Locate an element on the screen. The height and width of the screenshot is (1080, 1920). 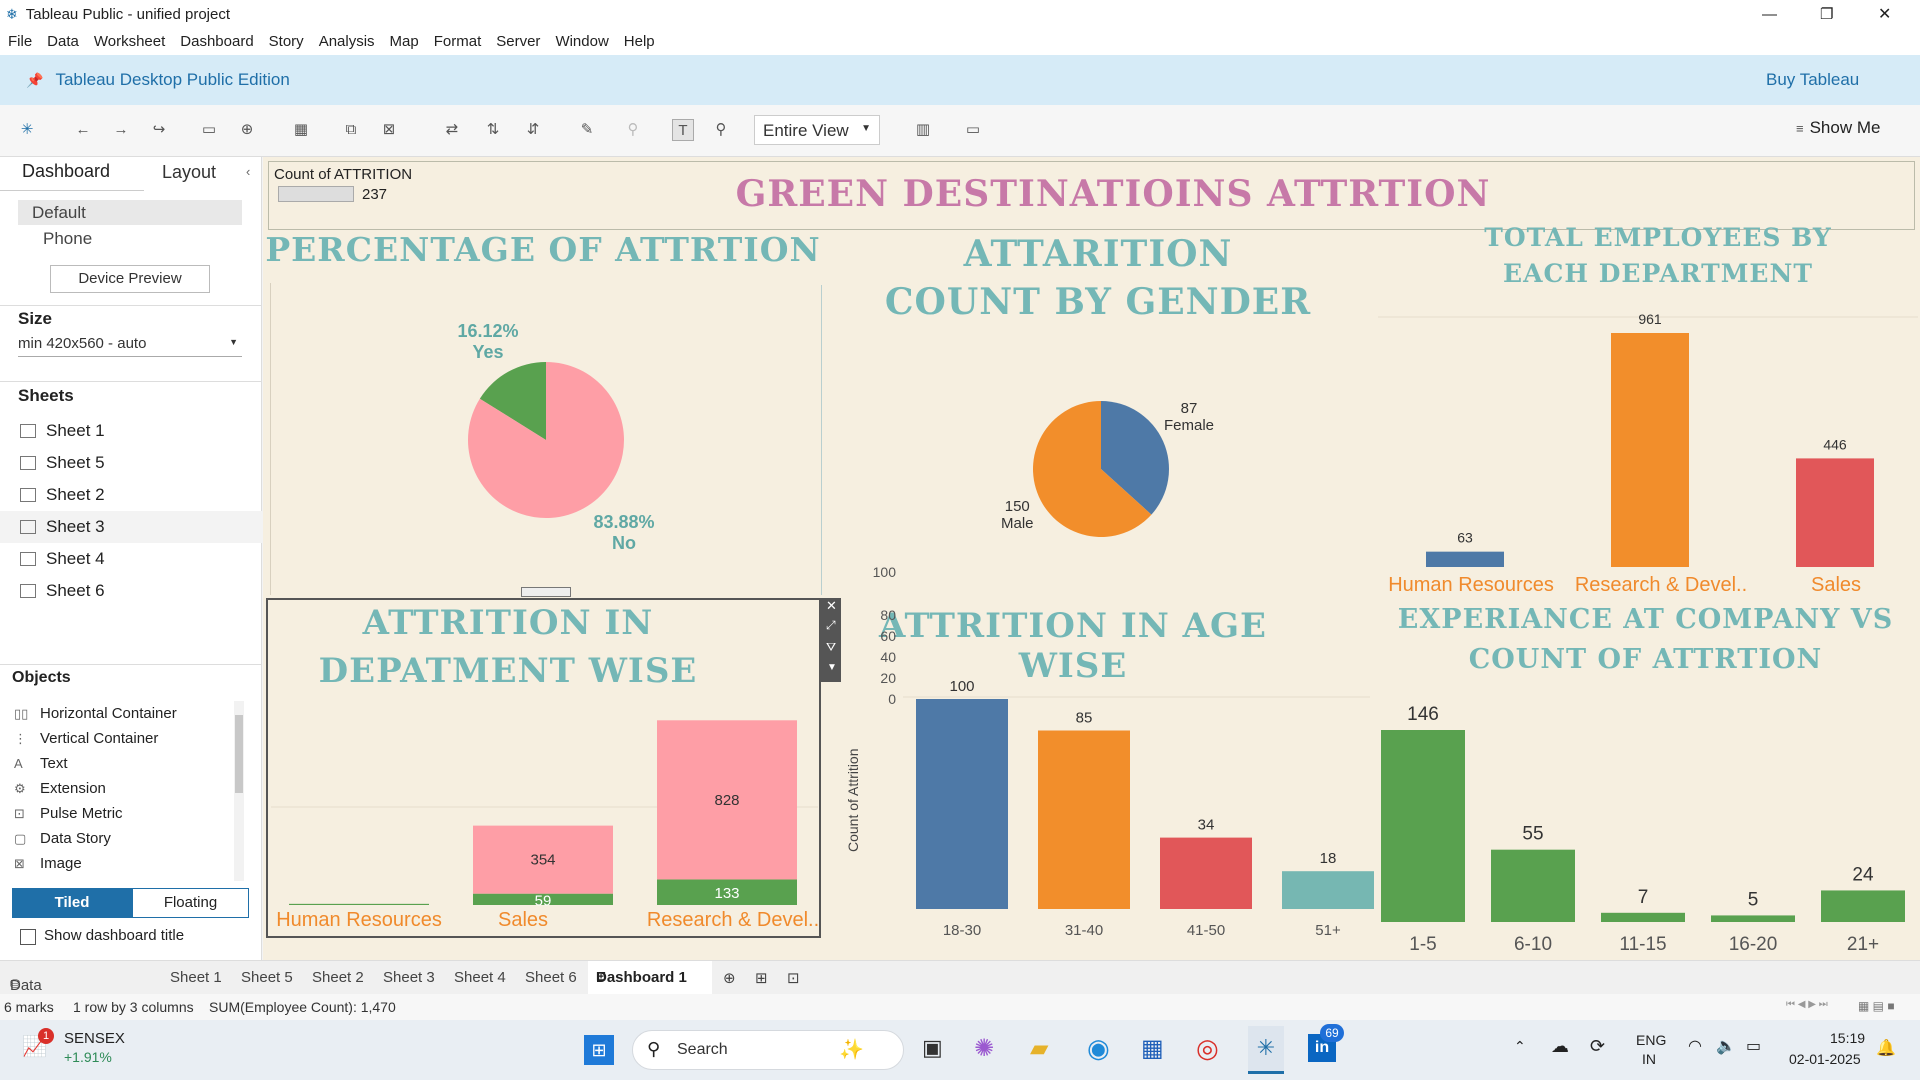
sheet-item-3: Sheet 3 is located at coordinates (62, 527).